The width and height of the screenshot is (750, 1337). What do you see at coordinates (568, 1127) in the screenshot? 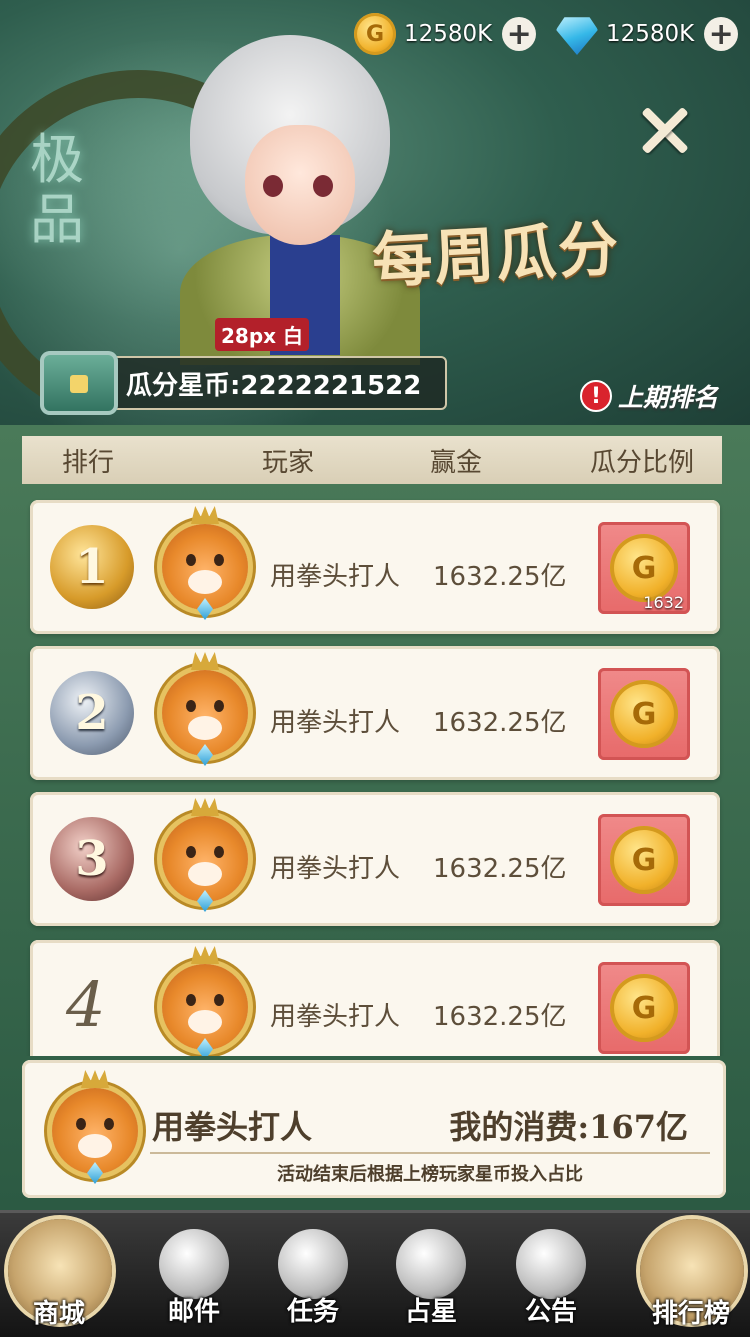
I see `my-spend: 我的消费:167亿` at bounding box center [568, 1127].